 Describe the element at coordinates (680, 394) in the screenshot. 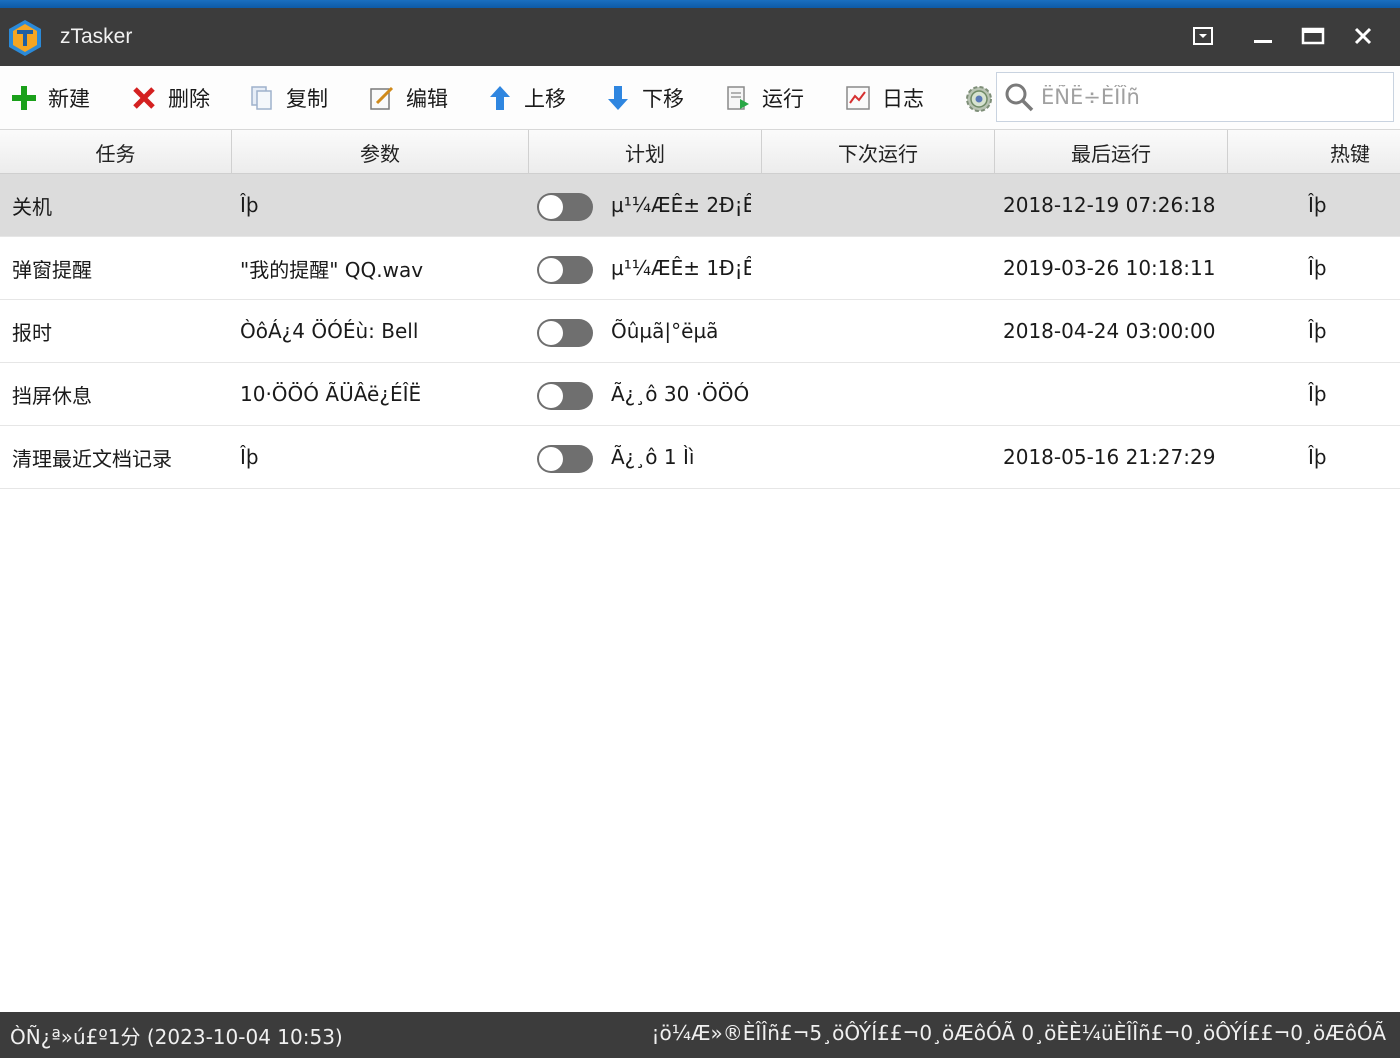

I see `task-plan: Ã¿¸ô 30 ·ÖÖÓ` at that location.